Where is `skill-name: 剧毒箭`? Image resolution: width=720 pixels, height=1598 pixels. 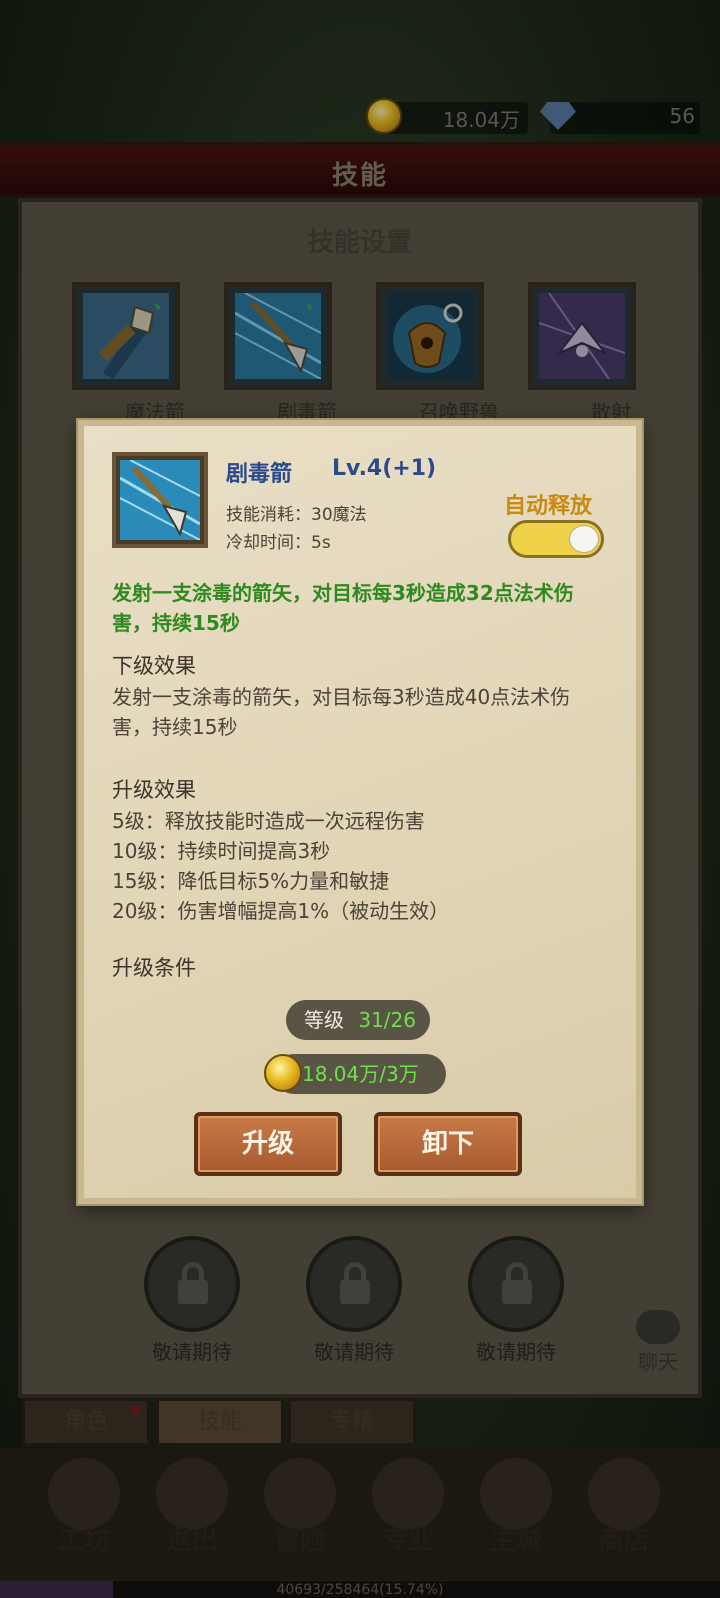
skill-name: 剧毒箭 is located at coordinates (259, 474).